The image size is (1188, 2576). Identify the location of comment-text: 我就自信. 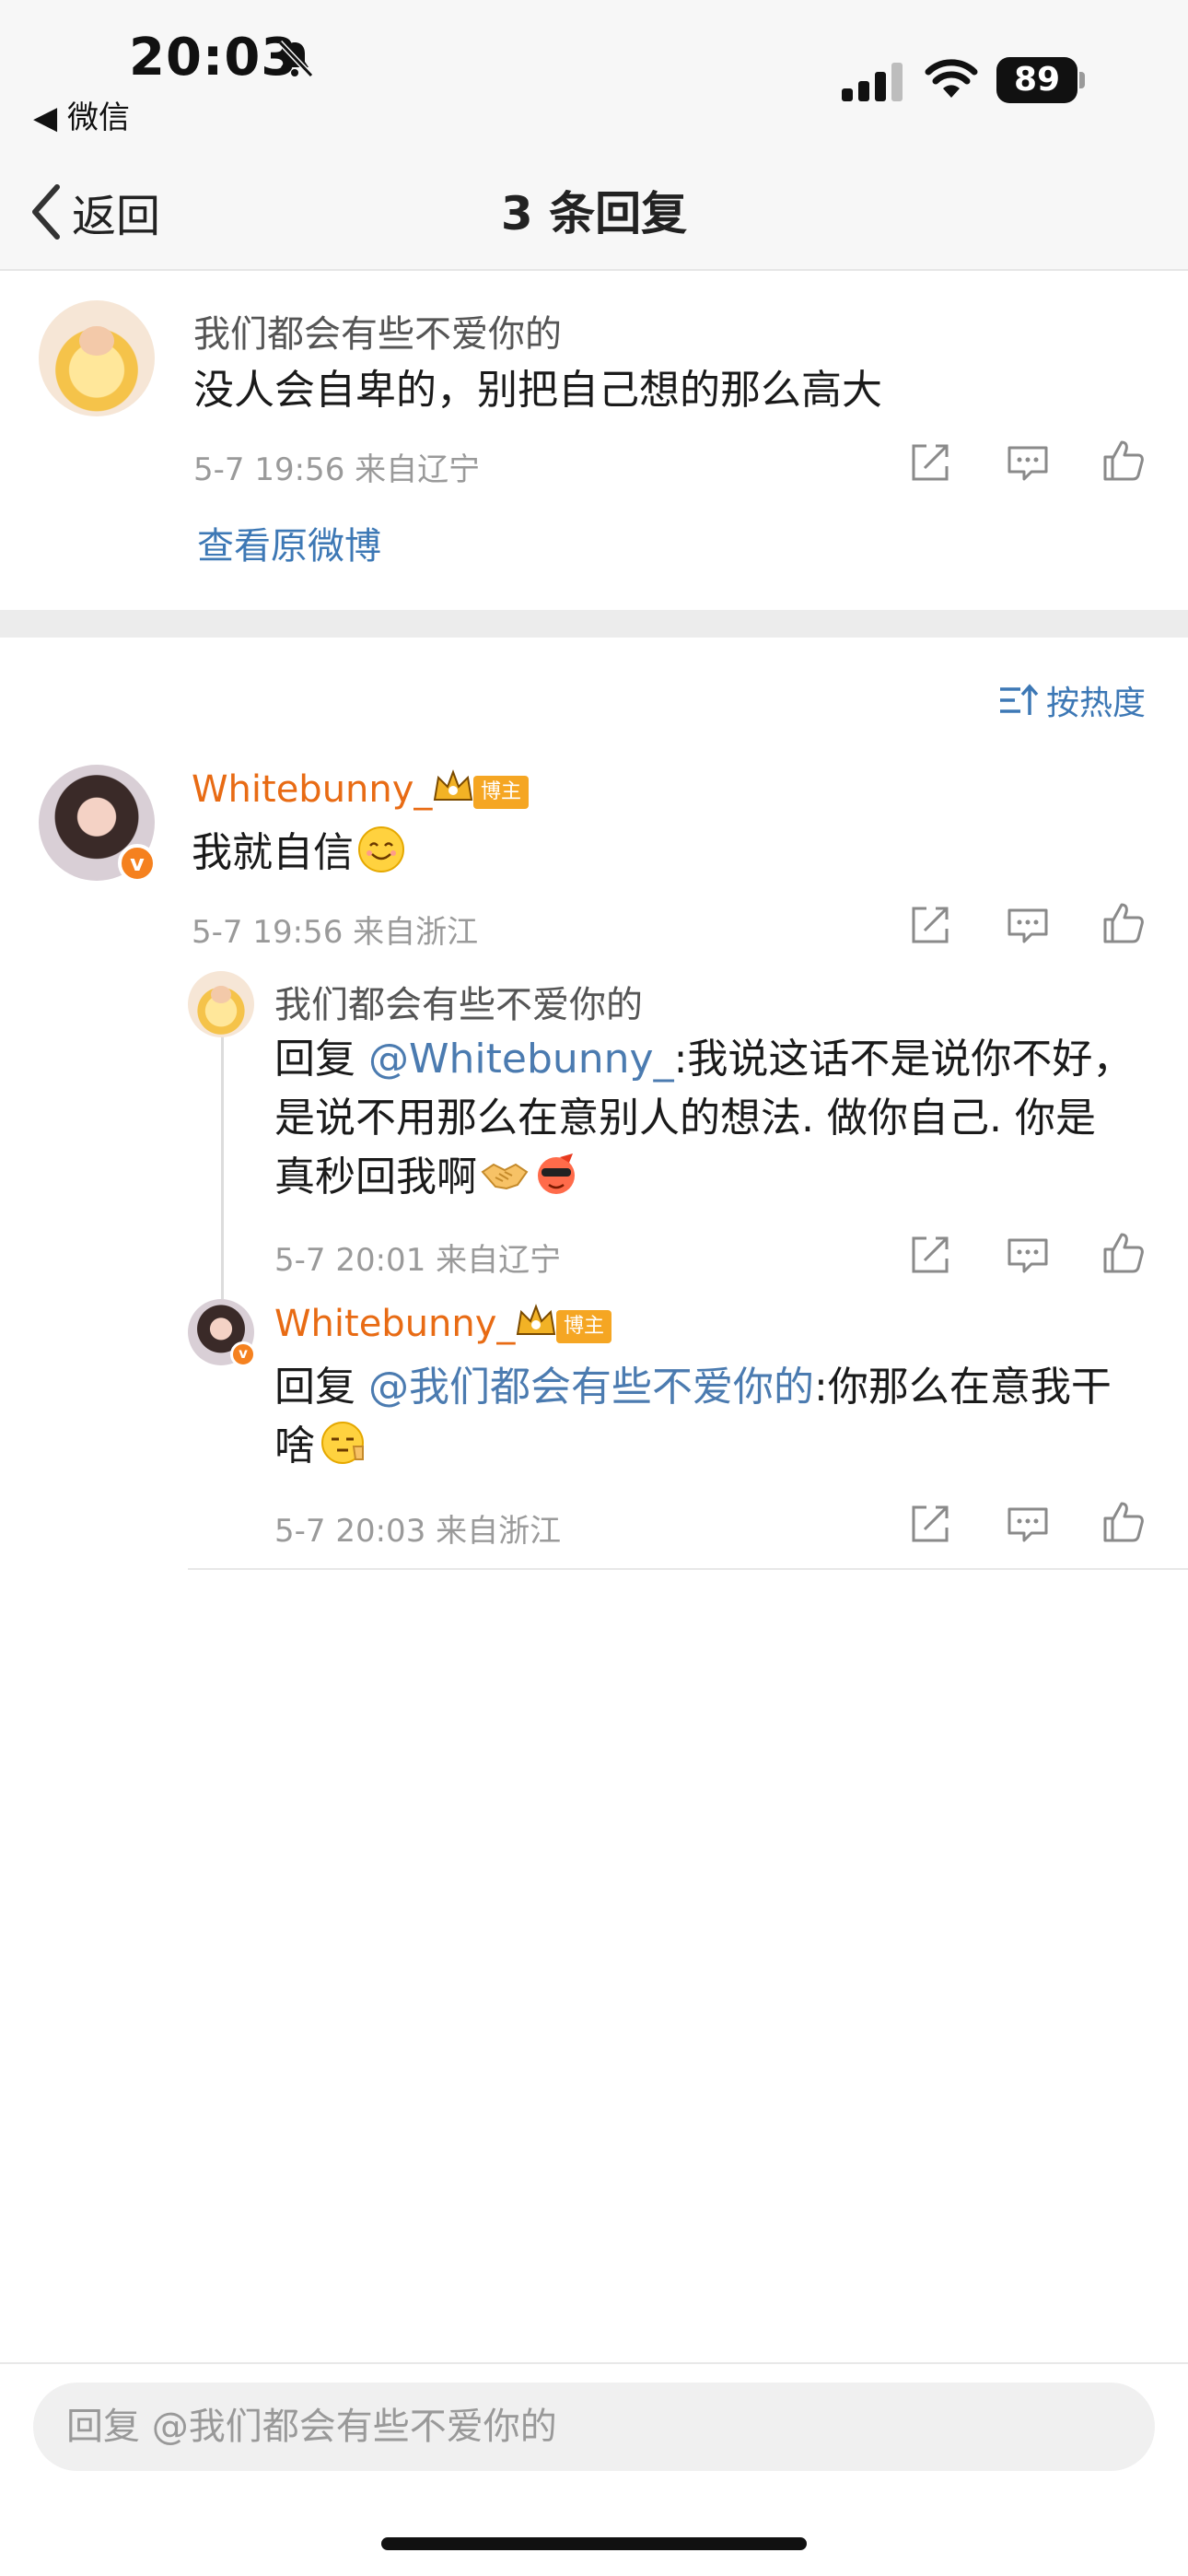
(298, 853).